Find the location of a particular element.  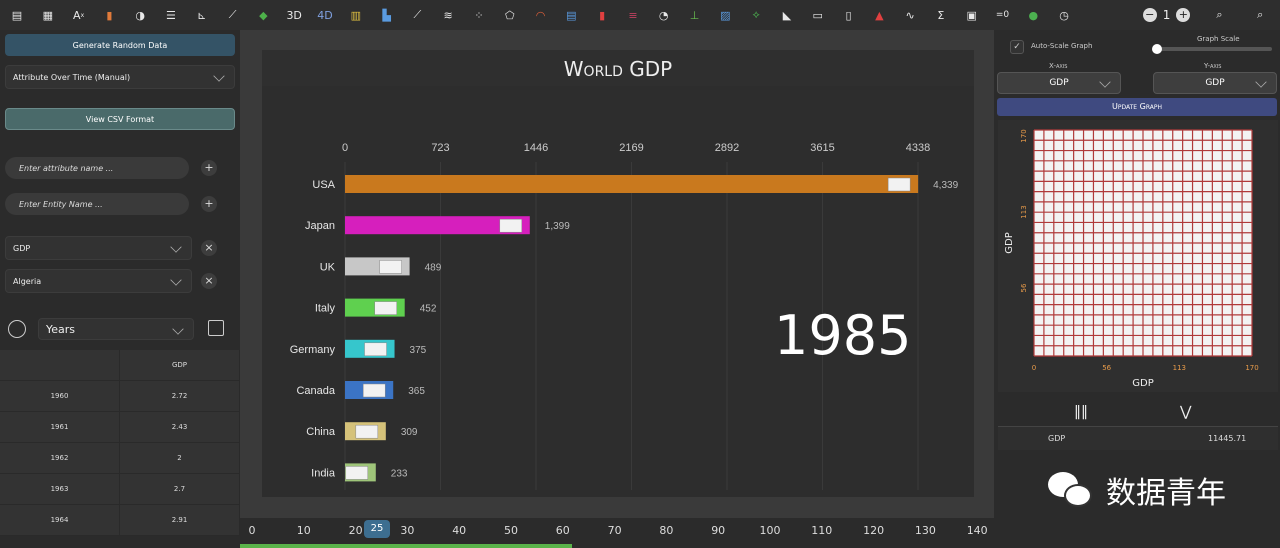

value-label: 365 is located at coordinates (416, 391).